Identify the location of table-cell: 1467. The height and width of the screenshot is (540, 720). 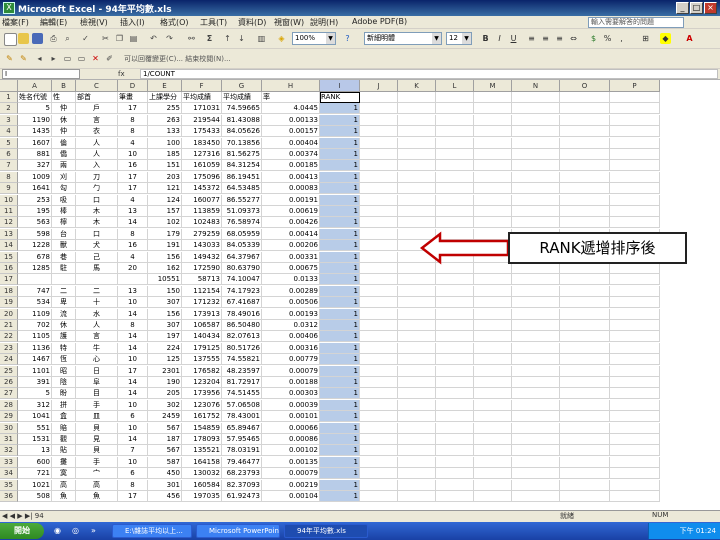
(35, 360).